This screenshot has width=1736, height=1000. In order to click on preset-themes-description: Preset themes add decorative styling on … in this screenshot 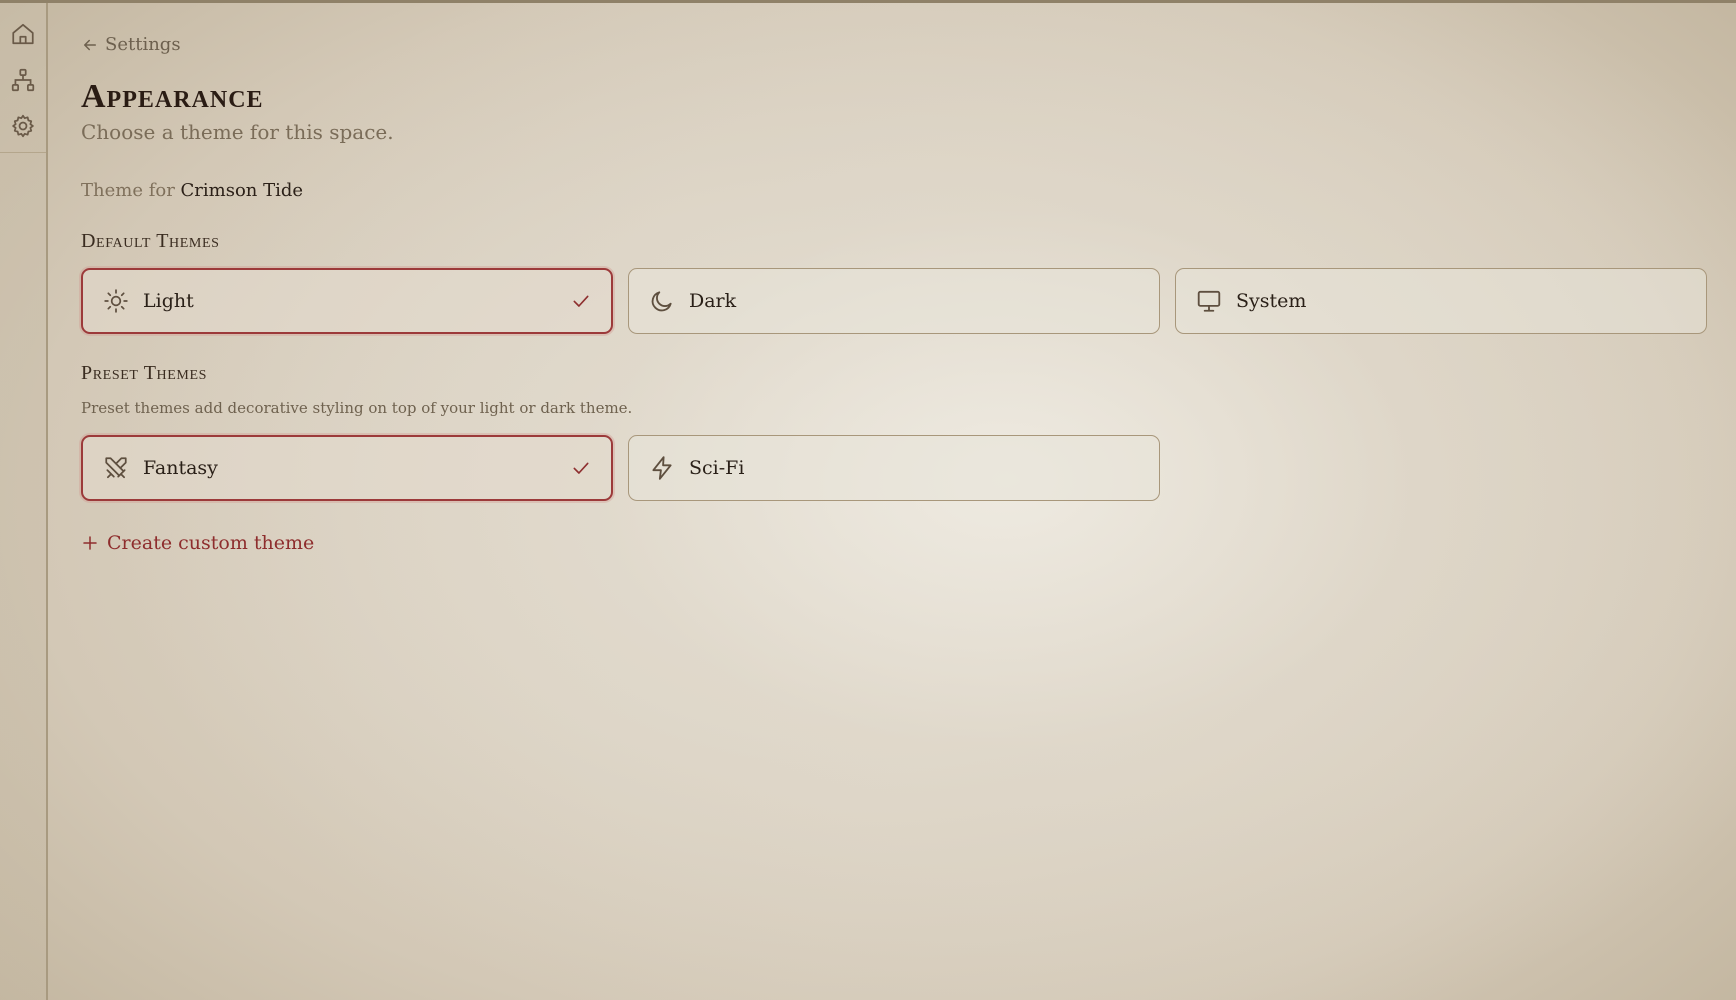, I will do `click(357, 408)`.